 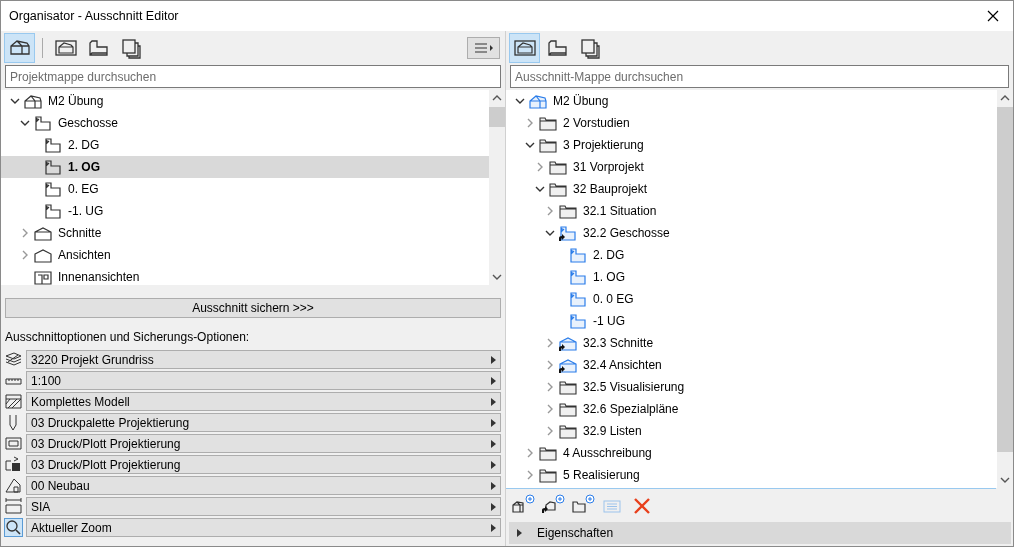 What do you see at coordinates (522, 504) in the screenshot?
I see `new-view-icon` at bounding box center [522, 504].